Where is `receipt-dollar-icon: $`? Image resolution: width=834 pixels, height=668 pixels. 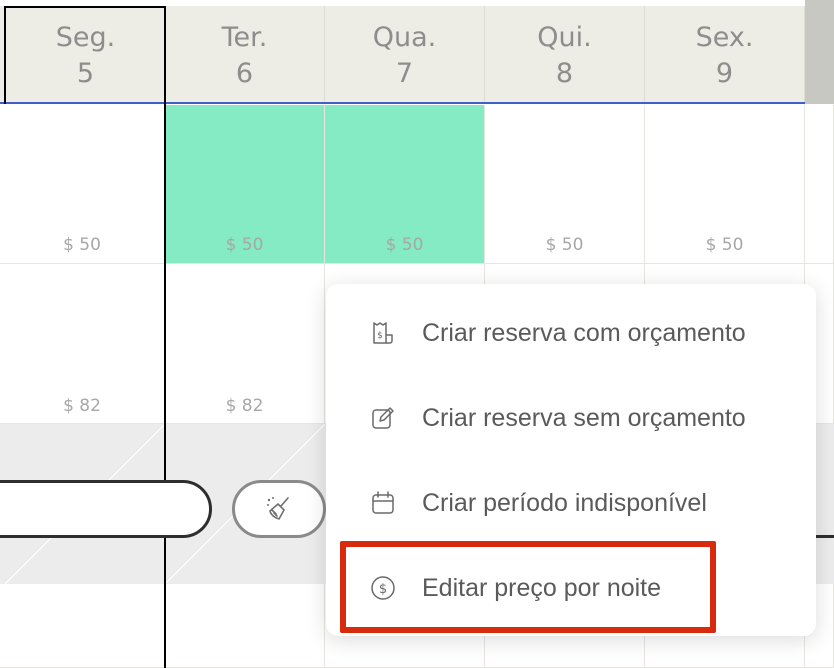
receipt-dollar-icon: $ is located at coordinates (383, 333).